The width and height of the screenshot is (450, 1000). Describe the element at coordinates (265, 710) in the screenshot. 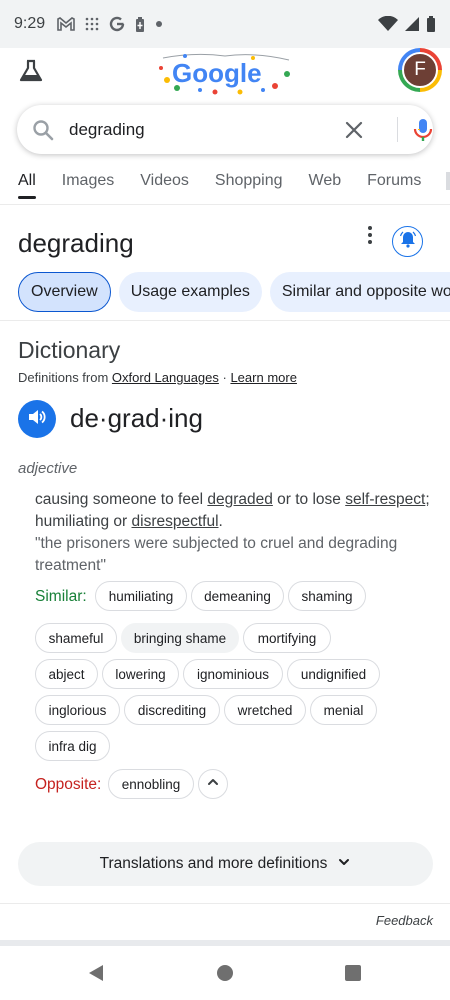

I see `similar-word-pill: wretched` at that location.